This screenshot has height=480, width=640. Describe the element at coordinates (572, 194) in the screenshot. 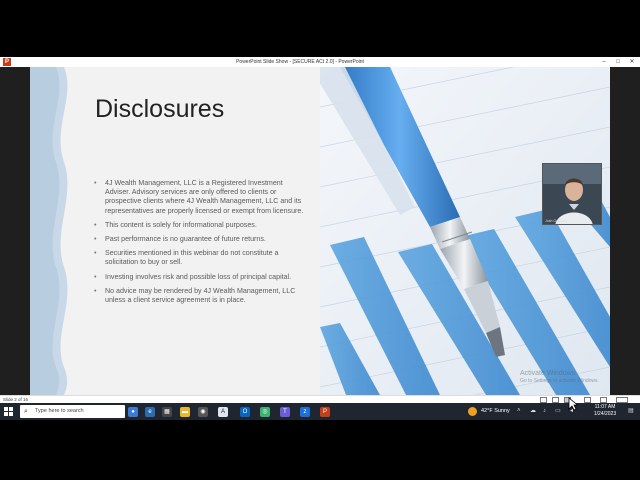

I see `webcam-overlay: Josh Goulding` at that location.